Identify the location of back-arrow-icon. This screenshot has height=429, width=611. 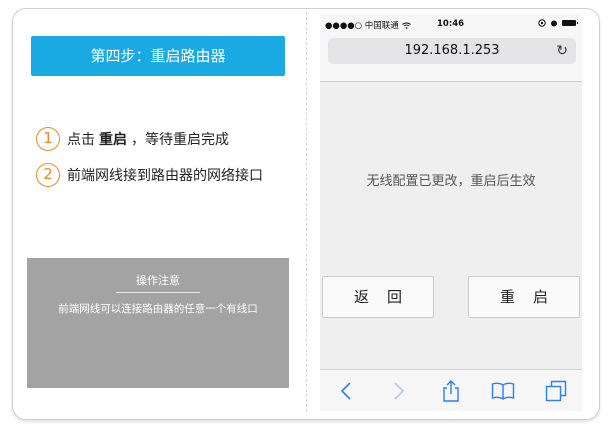
(346, 391).